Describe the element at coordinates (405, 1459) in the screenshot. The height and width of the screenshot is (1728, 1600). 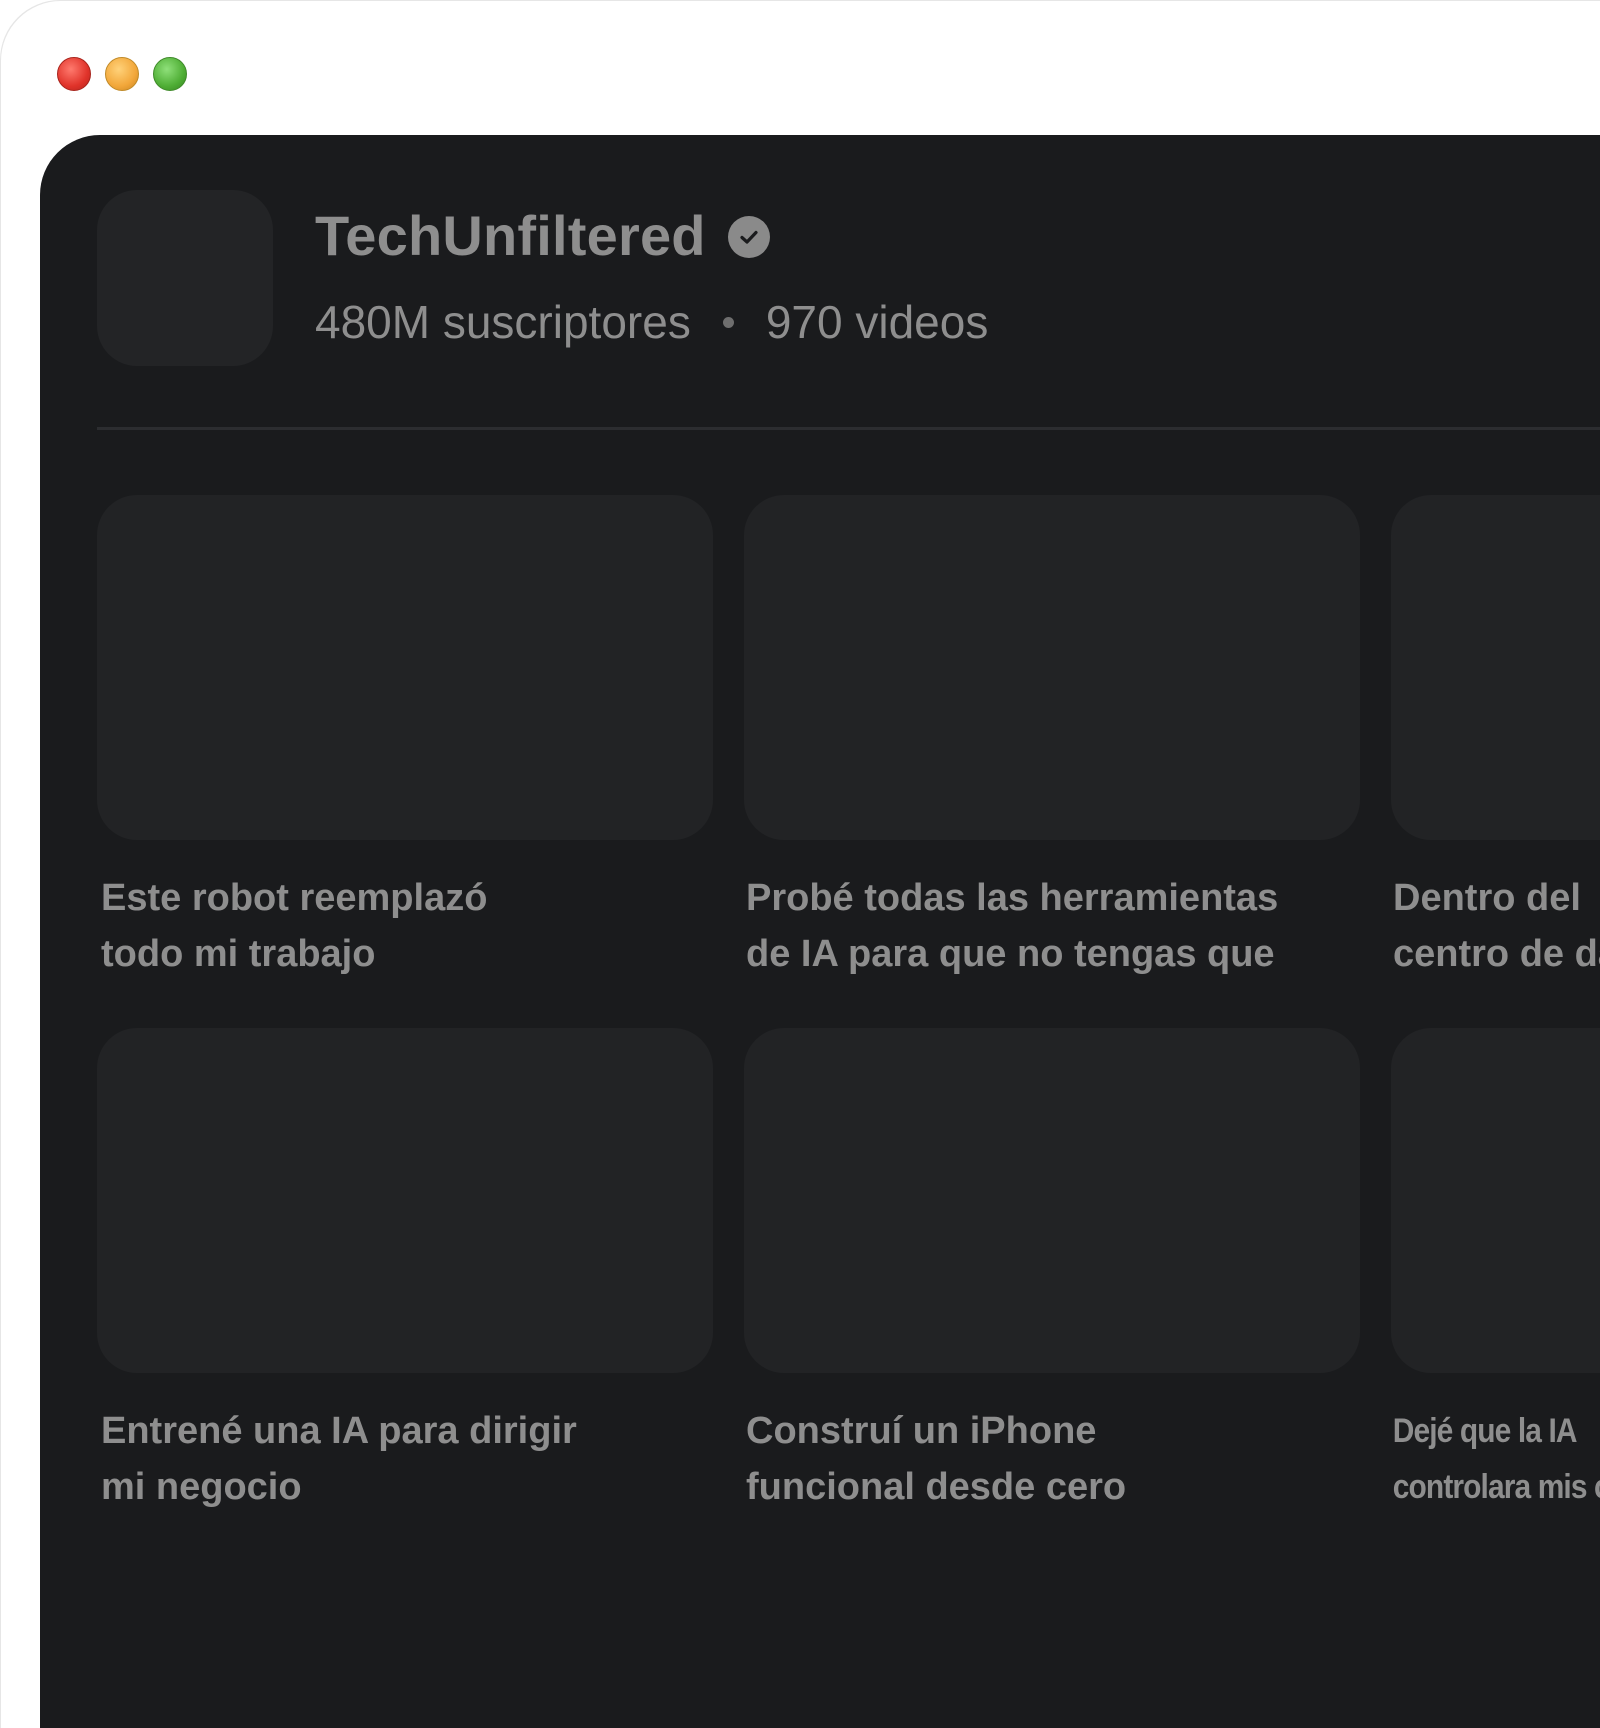
I see `video-title: Entrené una IA para dirigir mi negocio` at that location.